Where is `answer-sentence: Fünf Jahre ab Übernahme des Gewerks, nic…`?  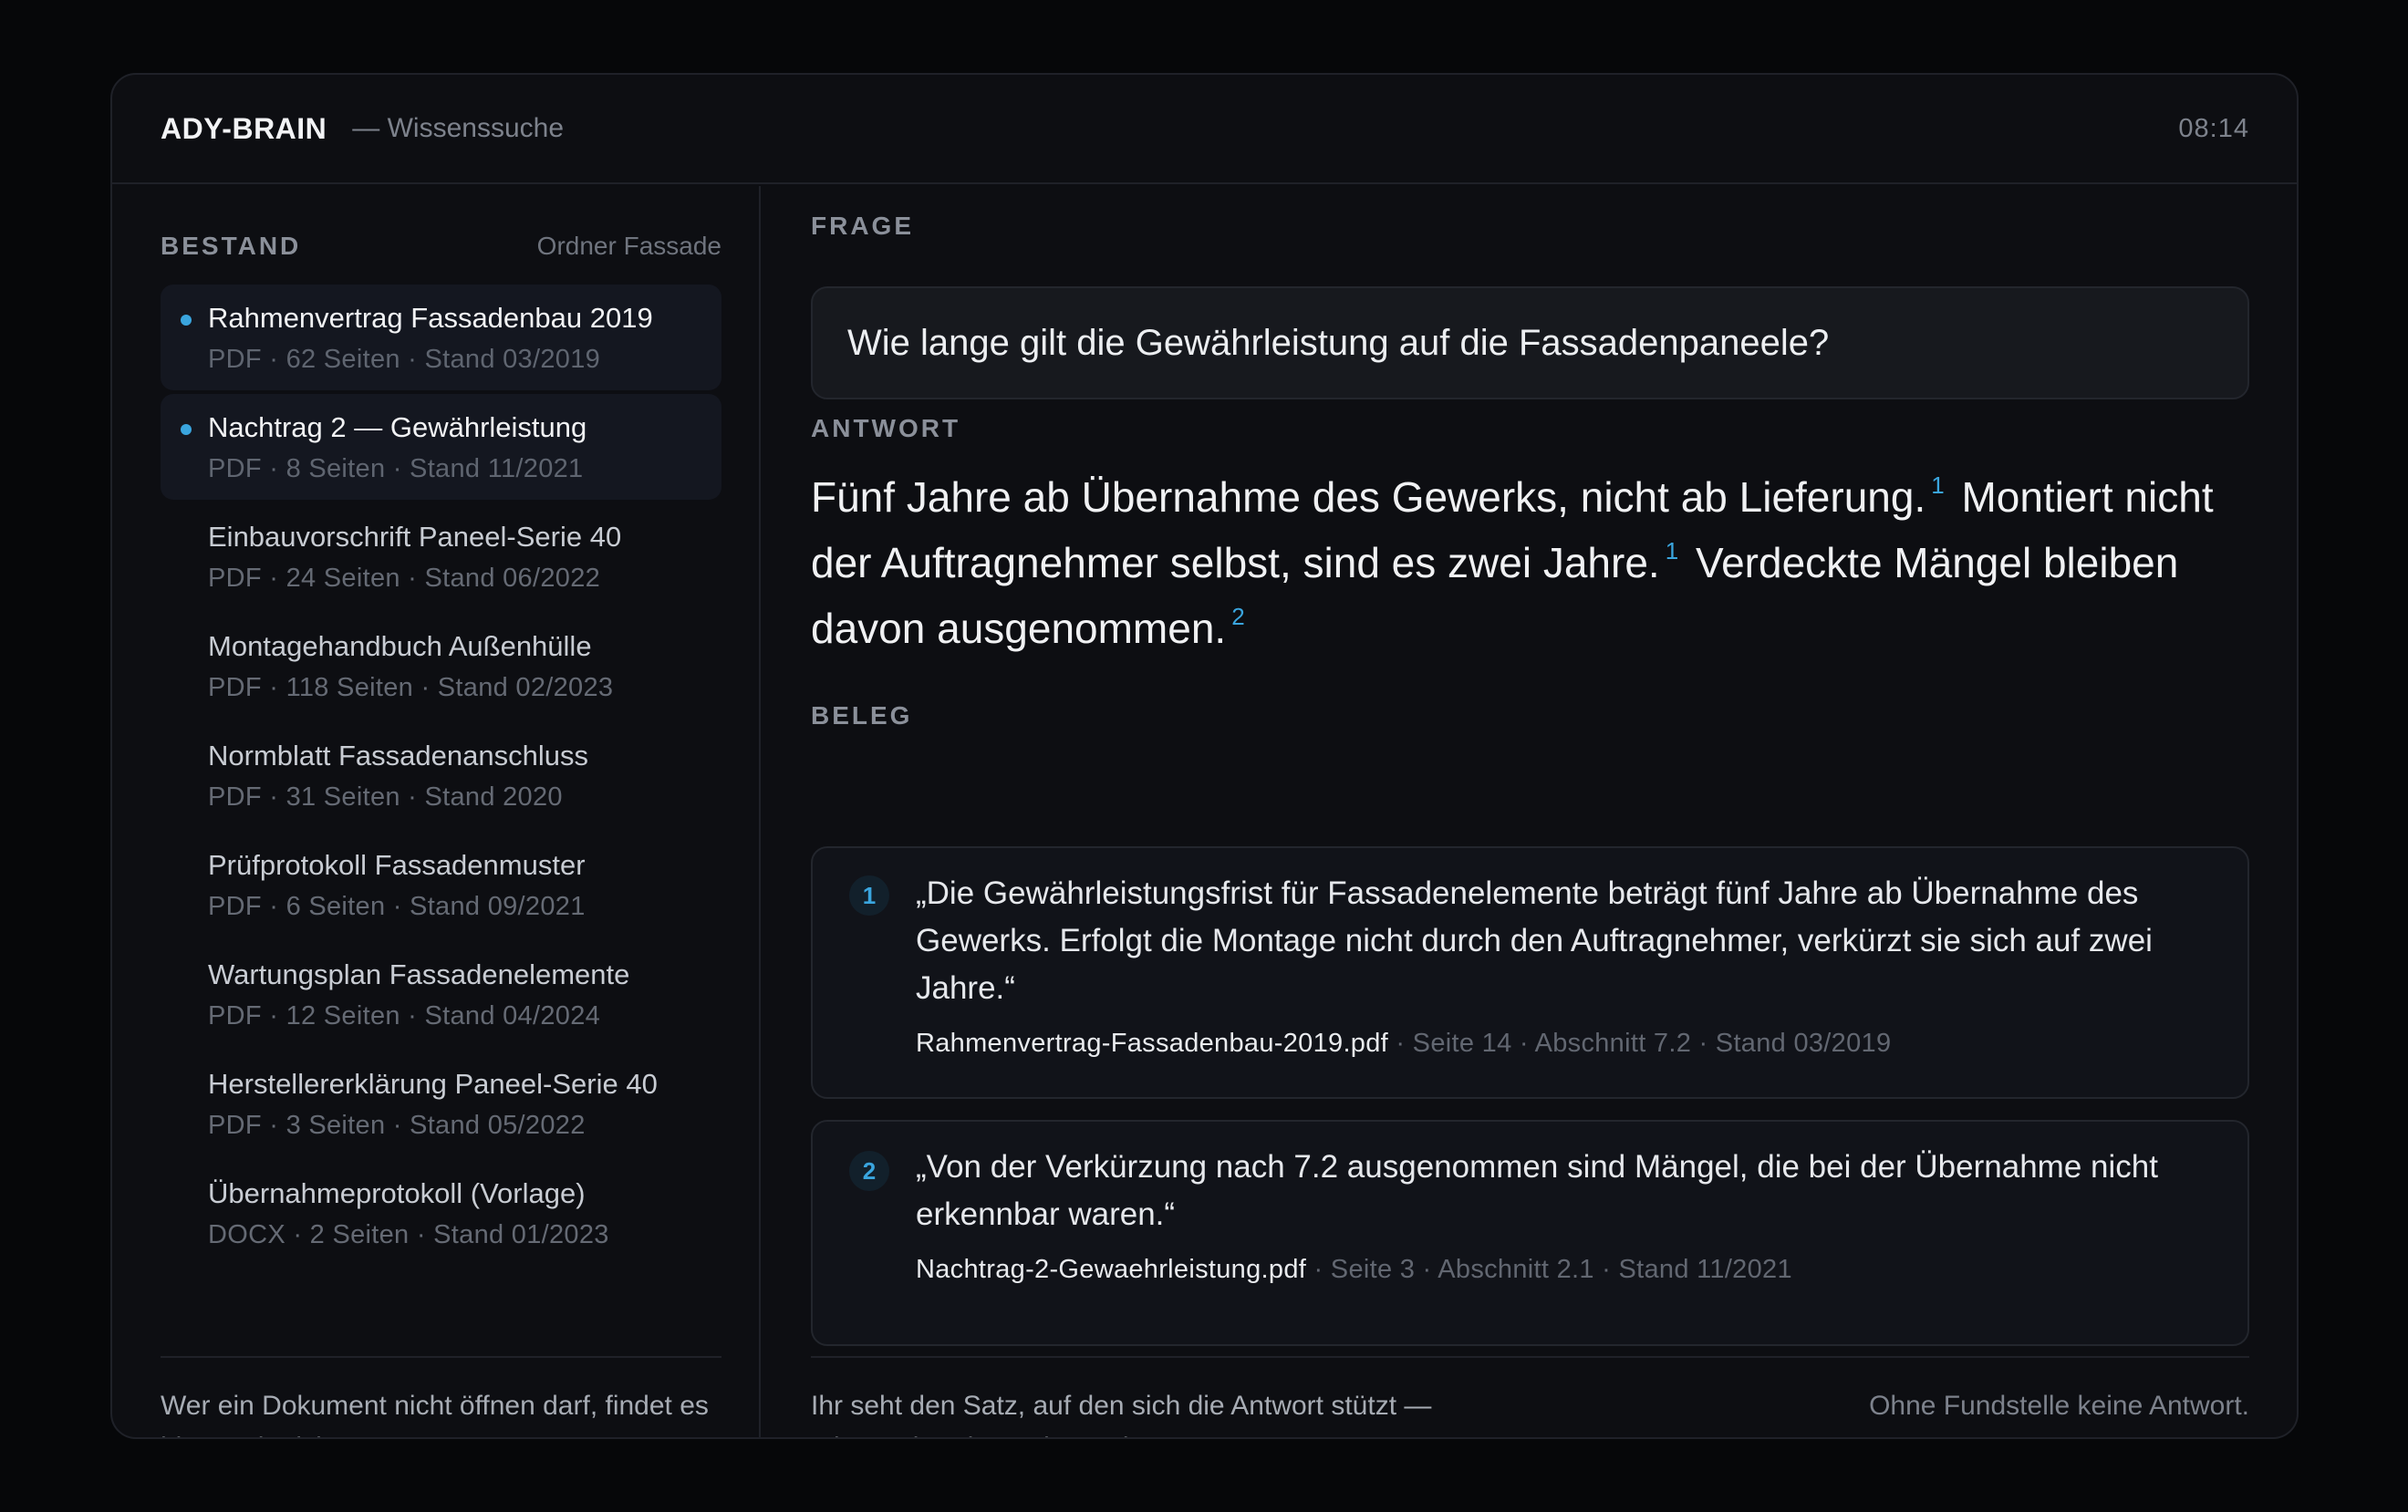
answer-sentence: Fünf Jahre ab Übernahme des Gewerks, nic… is located at coordinates (1369, 497).